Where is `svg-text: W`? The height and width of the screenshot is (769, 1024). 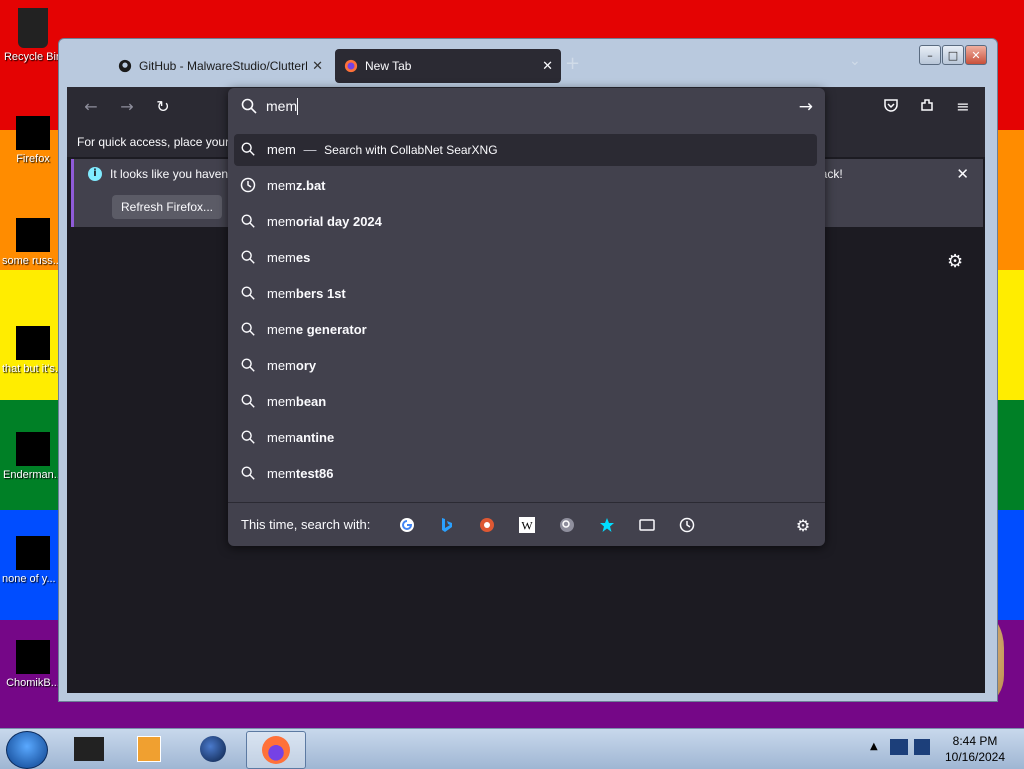
svg-text: W is located at coordinates (527, 526).